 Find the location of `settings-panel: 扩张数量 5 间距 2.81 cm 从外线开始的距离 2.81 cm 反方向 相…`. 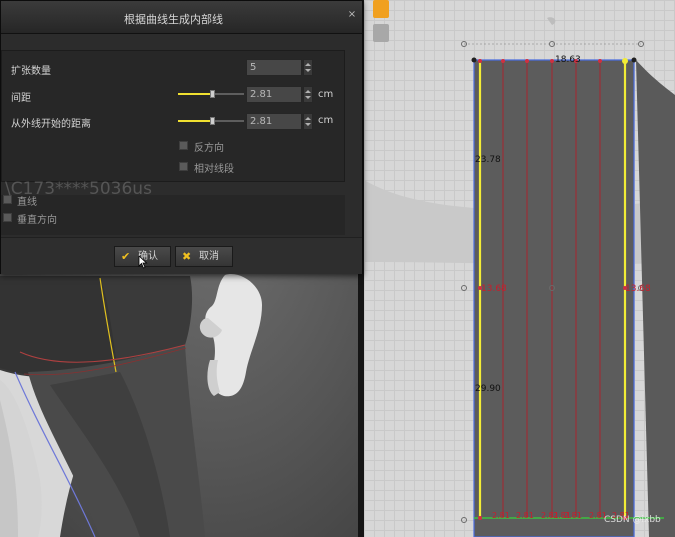

settings-panel: 扩张数量 5 间距 2.81 cm 从外线开始的距离 2.81 cm 反方向 相… is located at coordinates (173, 116).